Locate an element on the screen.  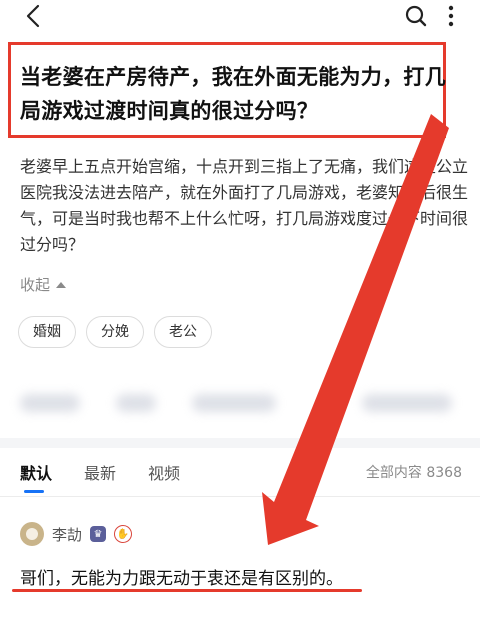
hand-badge-icon: ✋ is located at coordinates (123, 534).